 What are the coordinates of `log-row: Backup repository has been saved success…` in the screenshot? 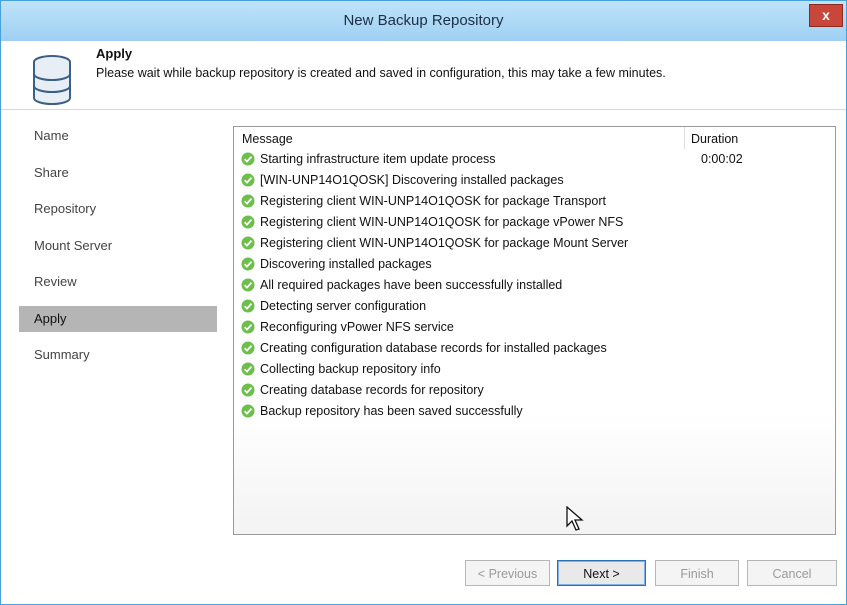 It's located at (382, 414).